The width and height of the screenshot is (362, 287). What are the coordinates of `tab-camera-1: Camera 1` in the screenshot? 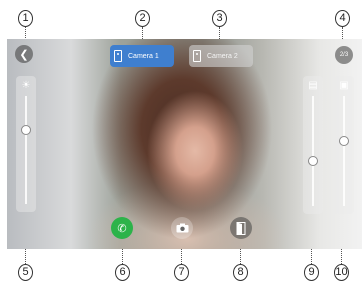 It's located at (142, 56).